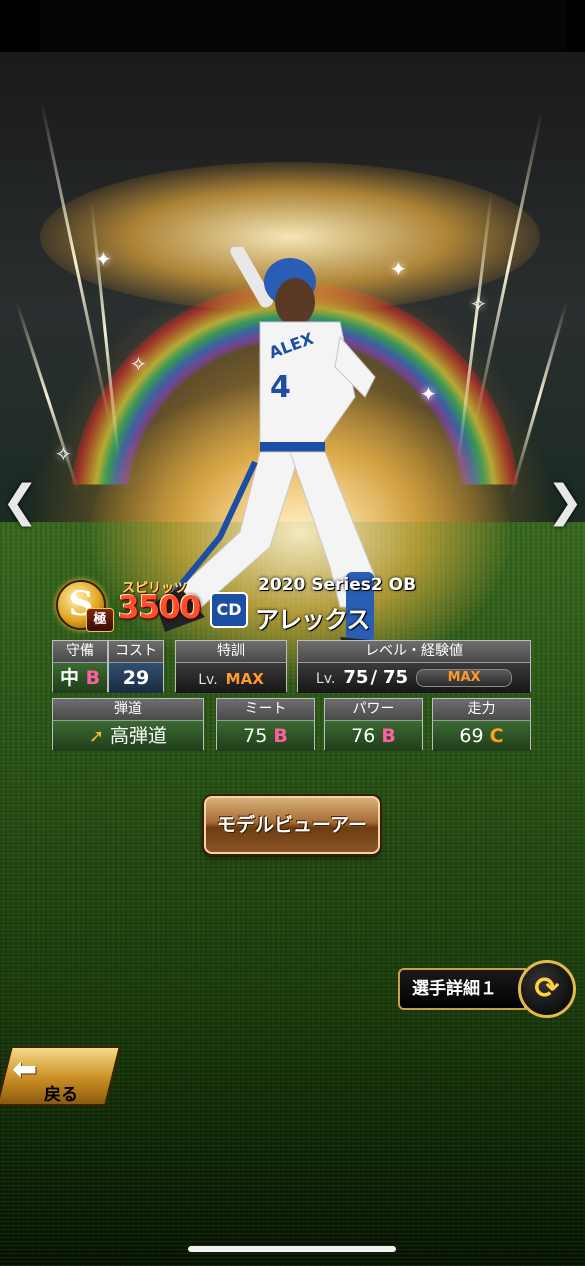 This screenshot has width=585, height=1266. I want to click on defense-box: 守備 中 B, so click(80, 666).